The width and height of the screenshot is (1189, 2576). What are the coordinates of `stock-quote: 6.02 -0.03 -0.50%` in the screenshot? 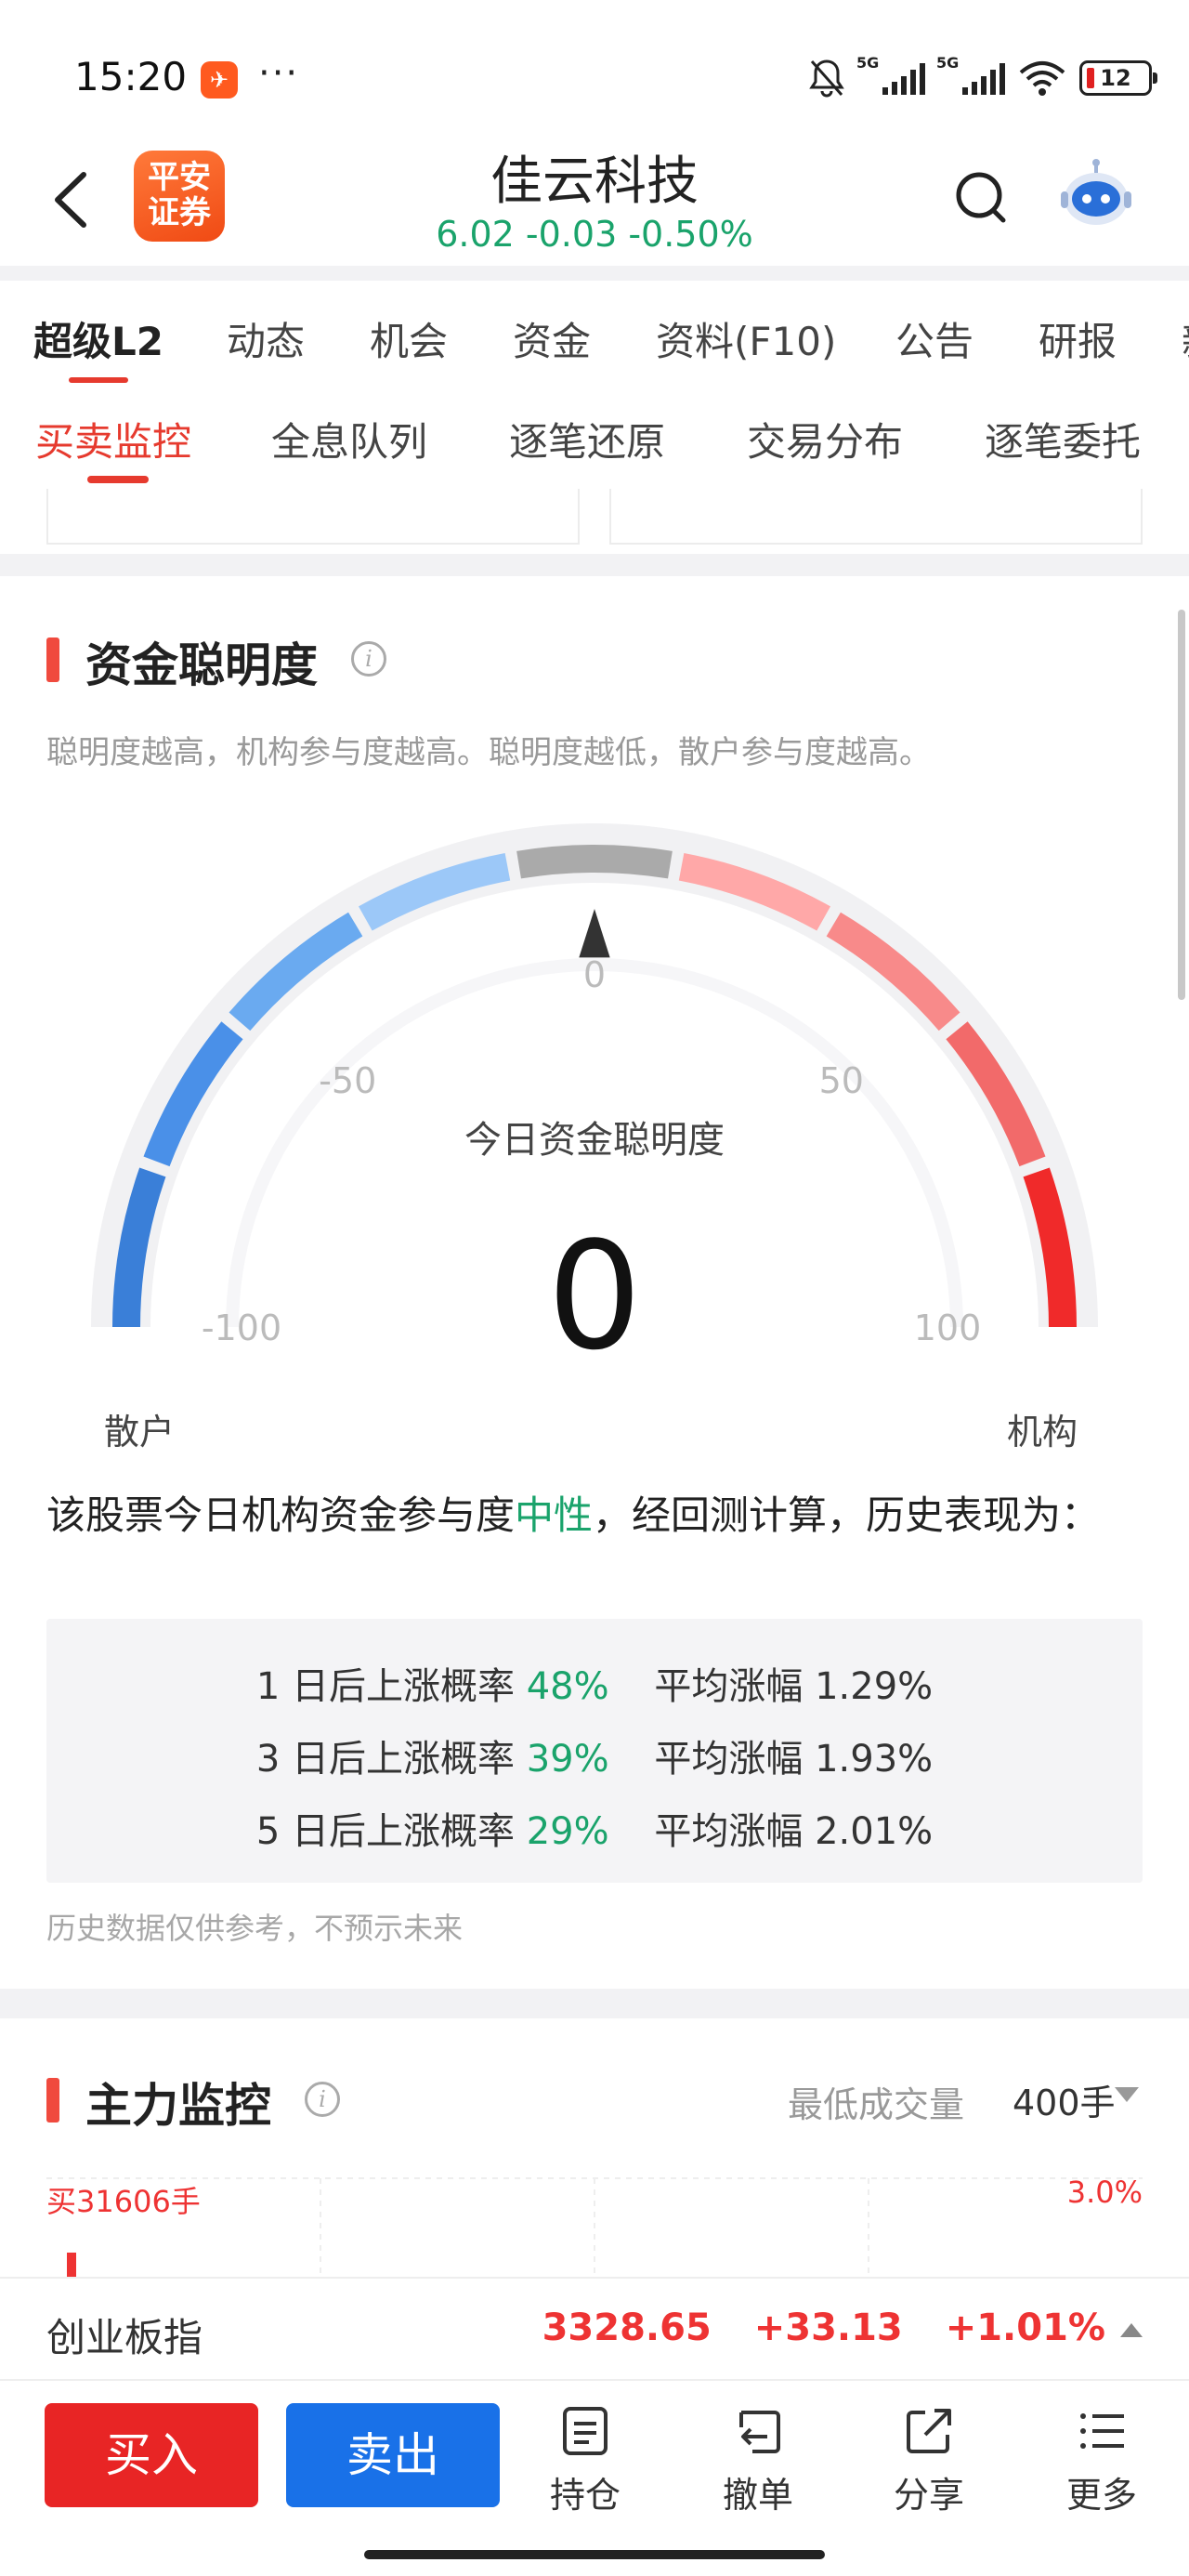 It's located at (594, 234).